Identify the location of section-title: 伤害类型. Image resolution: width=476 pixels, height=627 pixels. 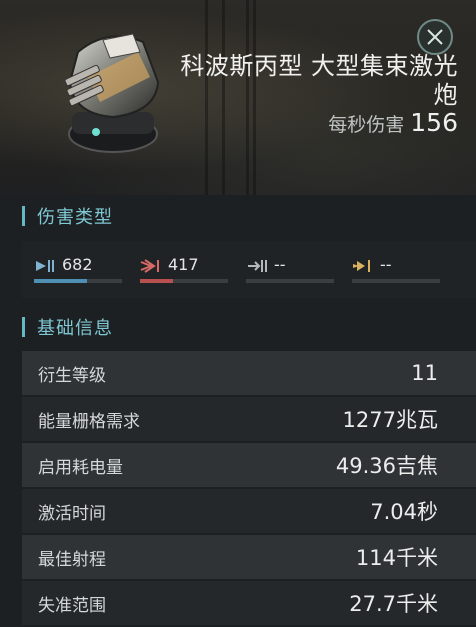
(75, 217).